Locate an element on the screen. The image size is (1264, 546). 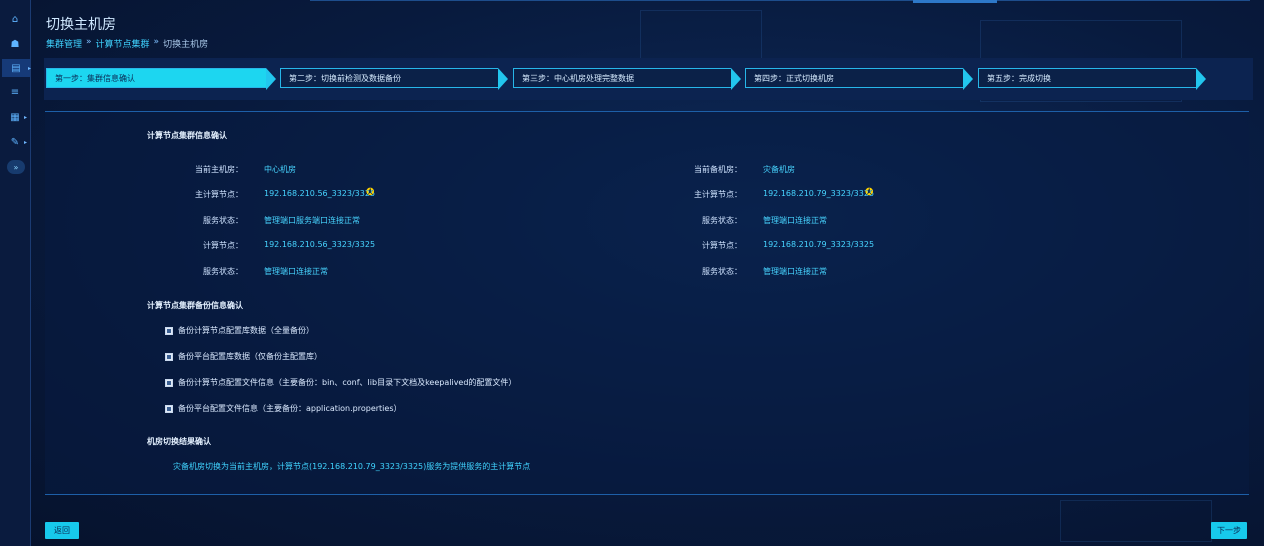
backup-option-row: 备份平台配置库数据（仅备份主配置库） is located at coordinates (243, 356).